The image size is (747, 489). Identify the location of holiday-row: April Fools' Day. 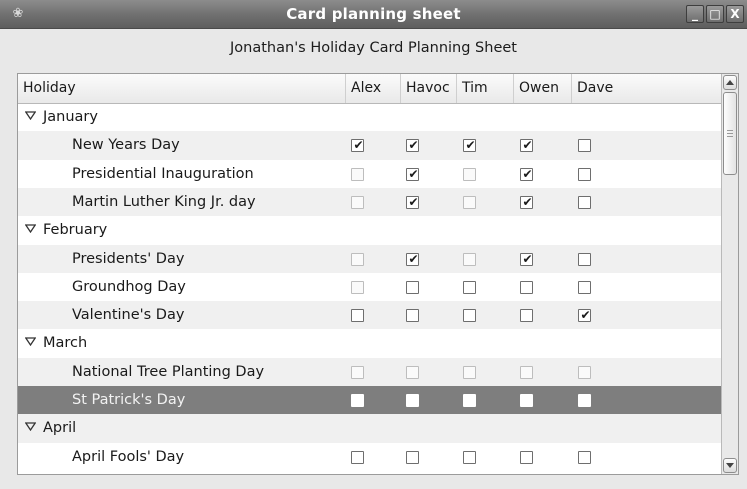
(369, 457).